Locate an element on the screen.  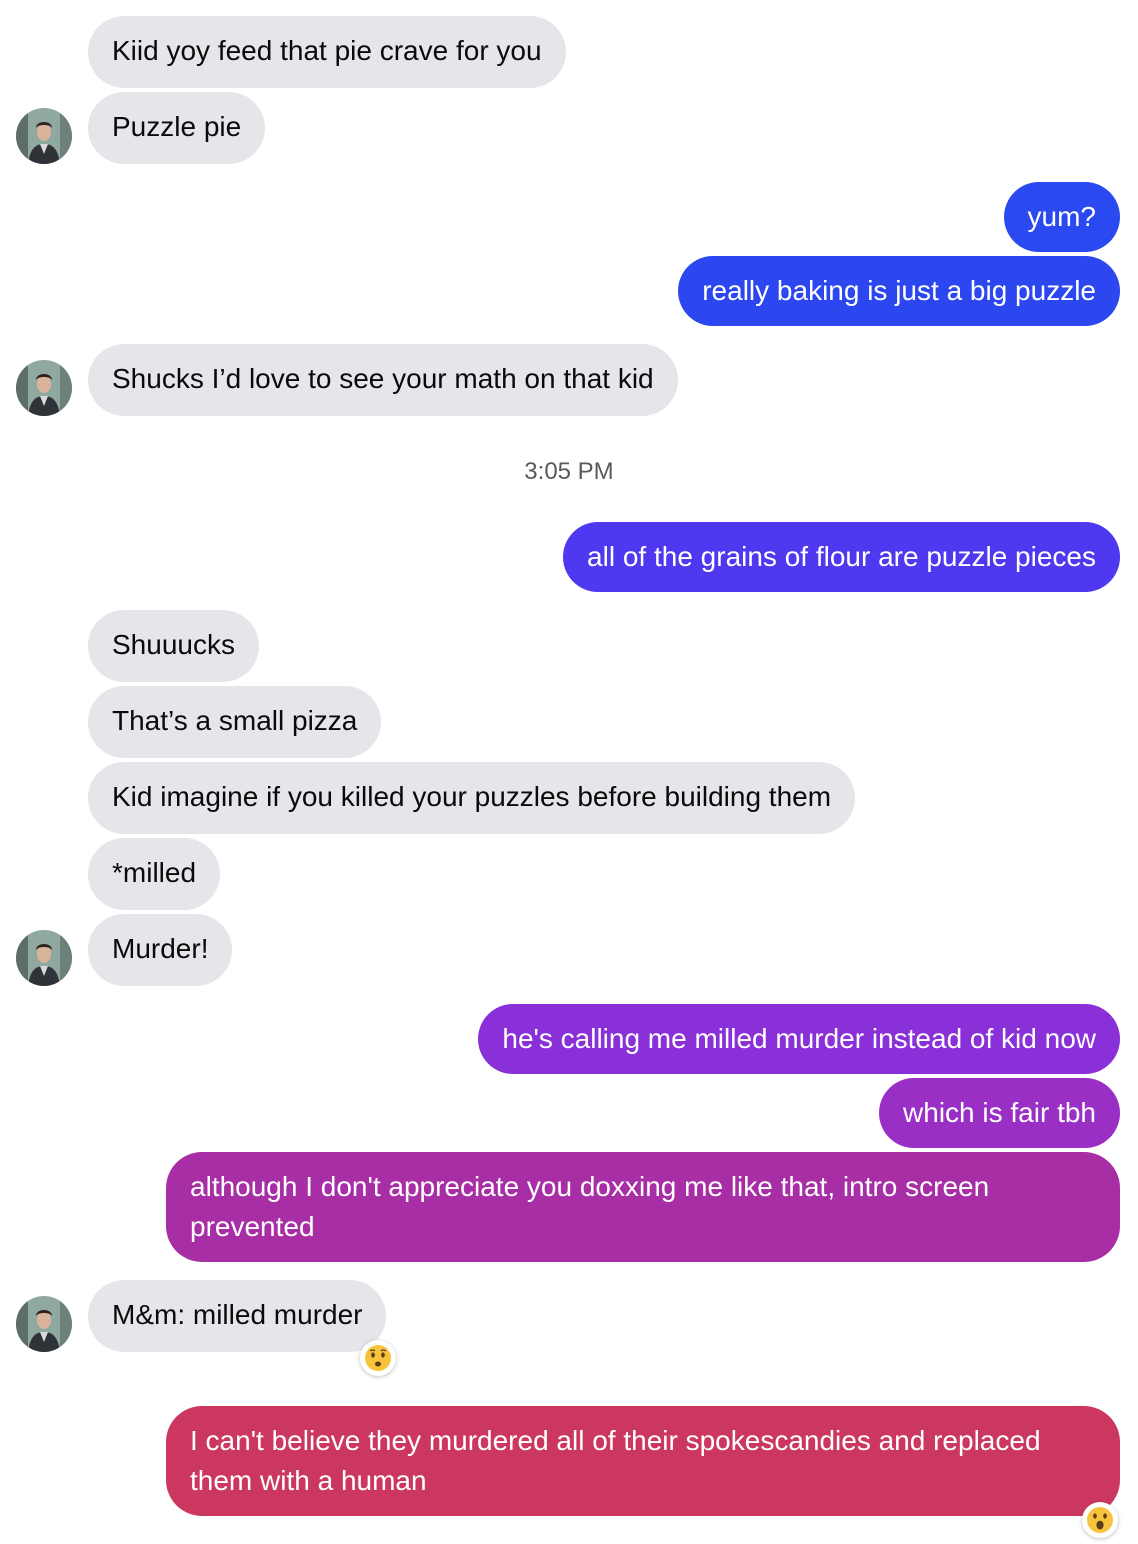
message-bubble-incoming: Kiid yoy feed that pie crave for you is located at coordinates (327, 52).